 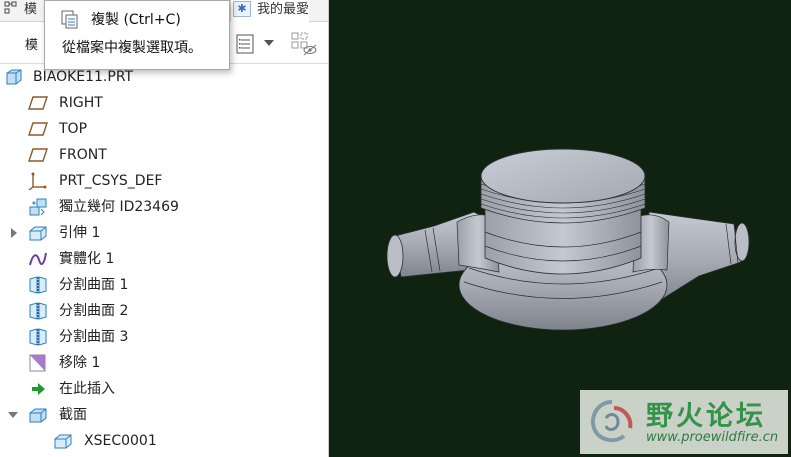 What do you see at coordinates (20, 11) in the screenshot?
I see `tab-model-tree: 模` at bounding box center [20, 11].